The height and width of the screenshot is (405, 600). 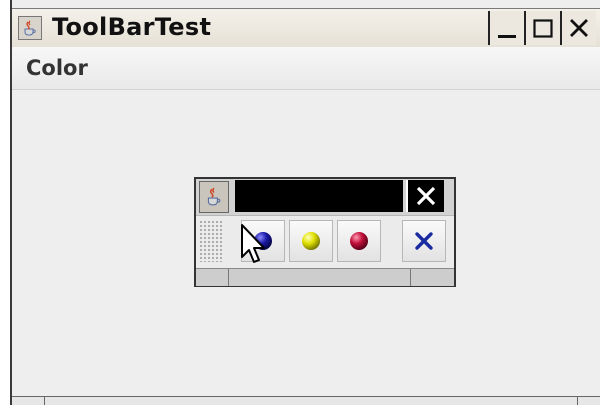 I want to click on minimize-button, so click(x=506, y=28).